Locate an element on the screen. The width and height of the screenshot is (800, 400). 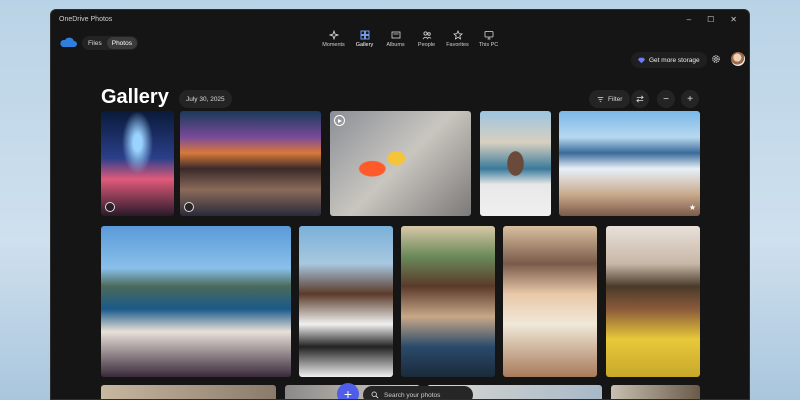
files-photos-switch: Files Photos is located at coordinates (110, 43).